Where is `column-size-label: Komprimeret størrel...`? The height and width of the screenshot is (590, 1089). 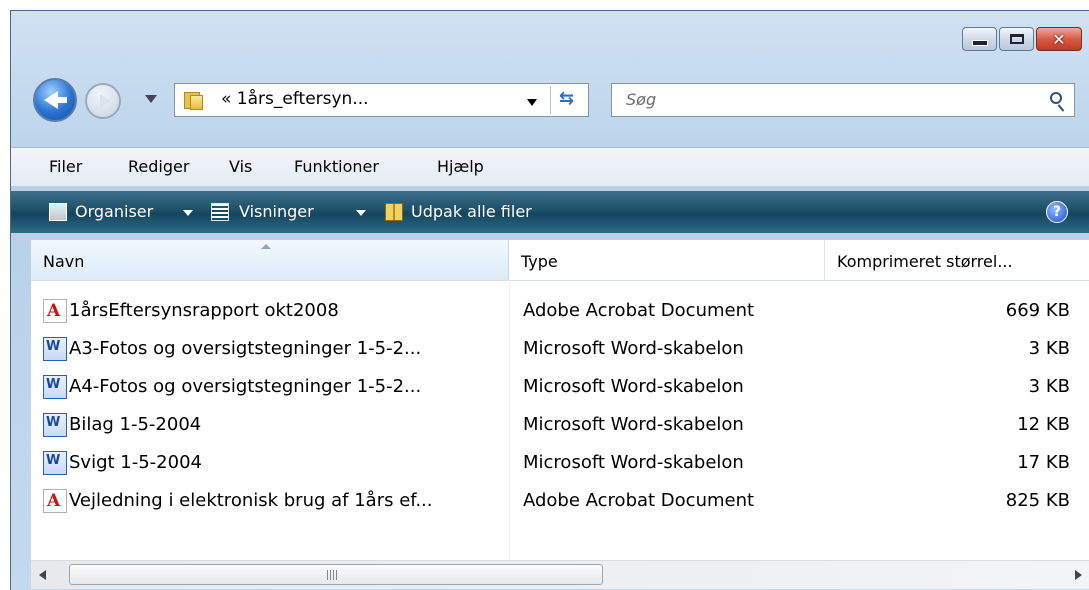 column-size-label: Komprimeret størrel... is located at coordinates (925, 261).